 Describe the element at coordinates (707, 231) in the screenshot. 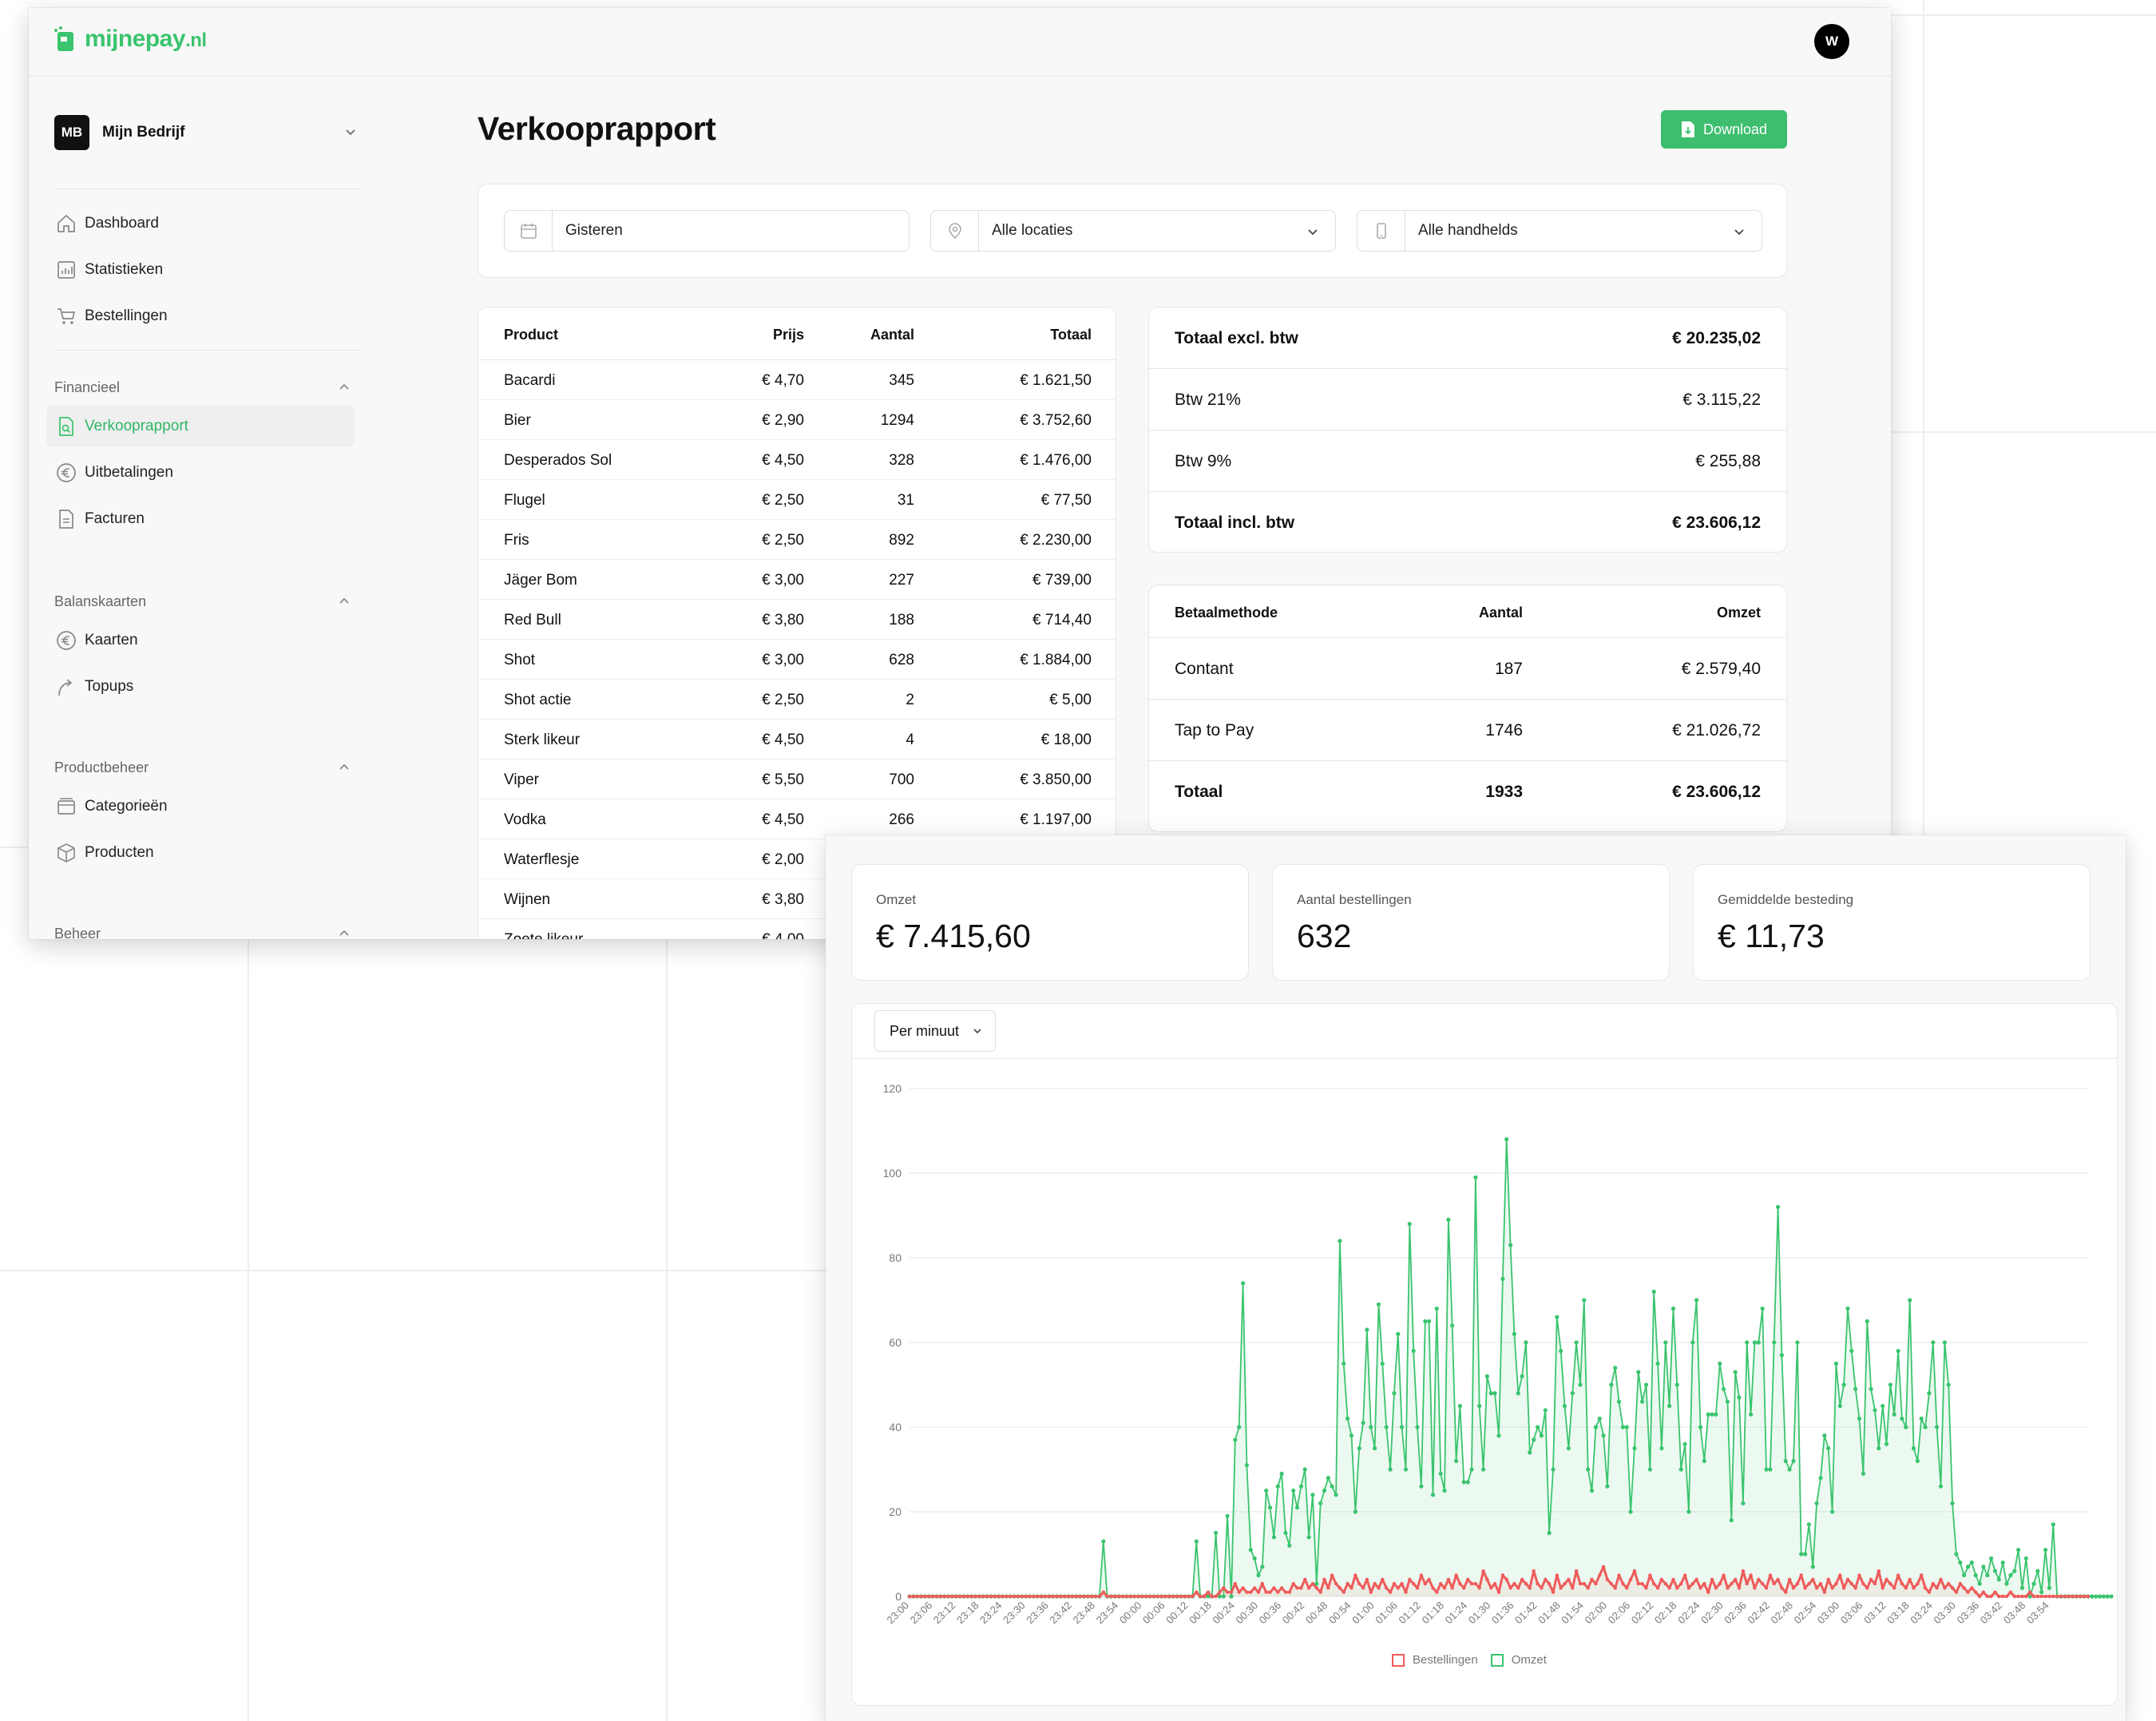

I see `date-filter: Gisteren` at that location.